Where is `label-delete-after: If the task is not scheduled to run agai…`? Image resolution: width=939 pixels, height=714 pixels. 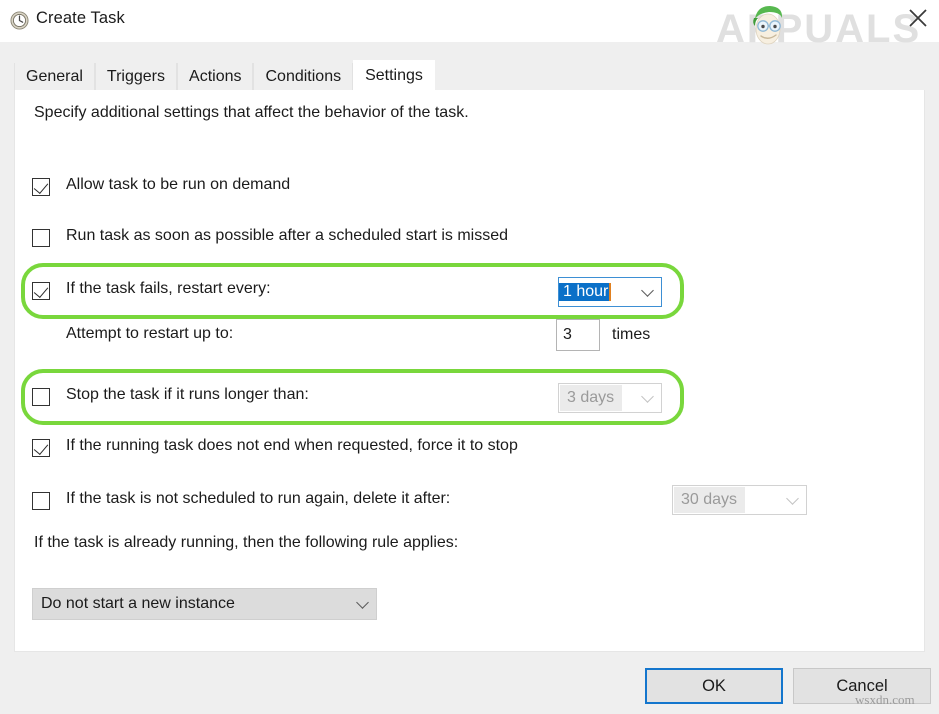 label-delete-after: If the task is not scheduled to run agai… is located at coordinates (258, 498).